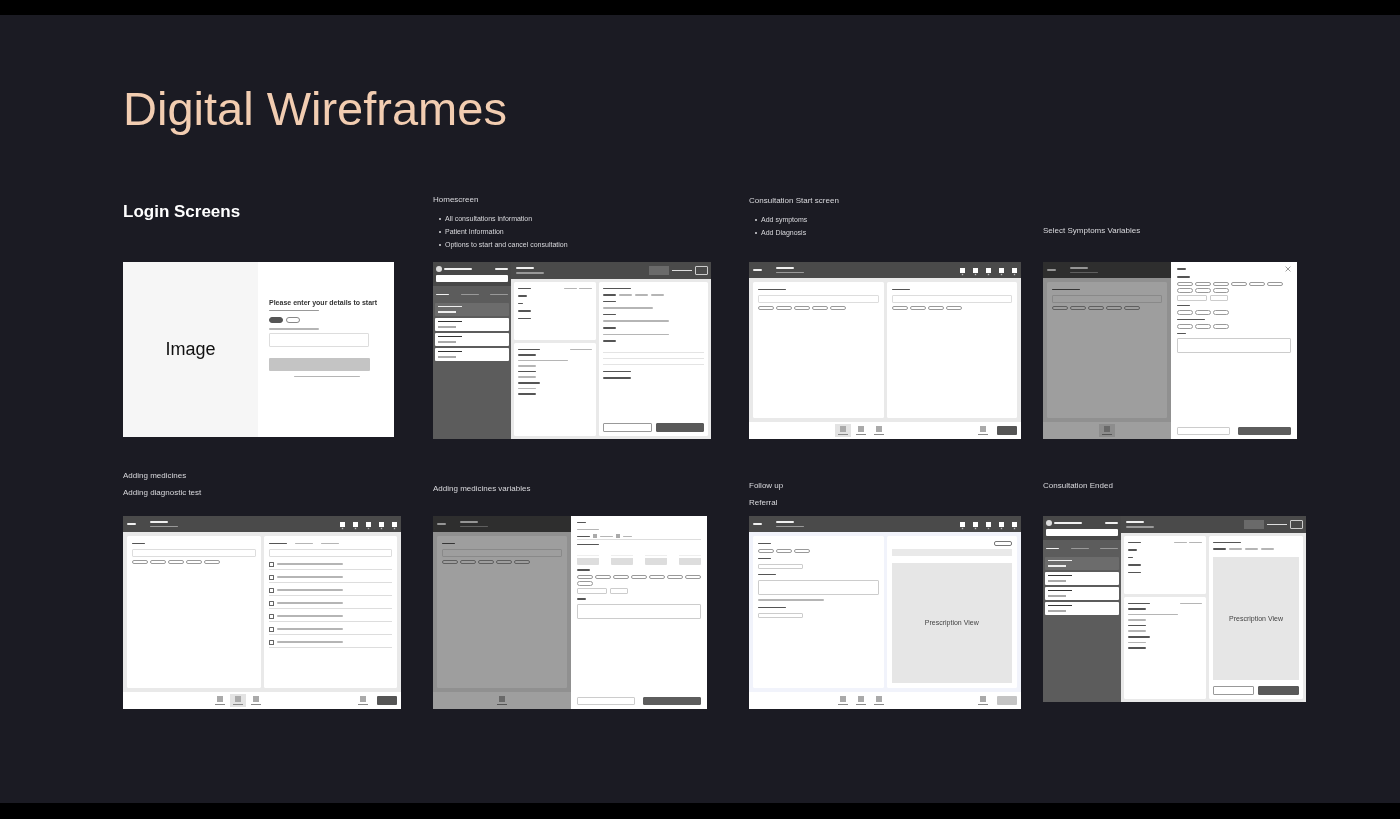 Image resolution: width=1400 pixels, height=819 pixels. What do you see at coordinates (330, 552) in the screenshot?
I see `instructions-field` at bounding box center [330, 552].